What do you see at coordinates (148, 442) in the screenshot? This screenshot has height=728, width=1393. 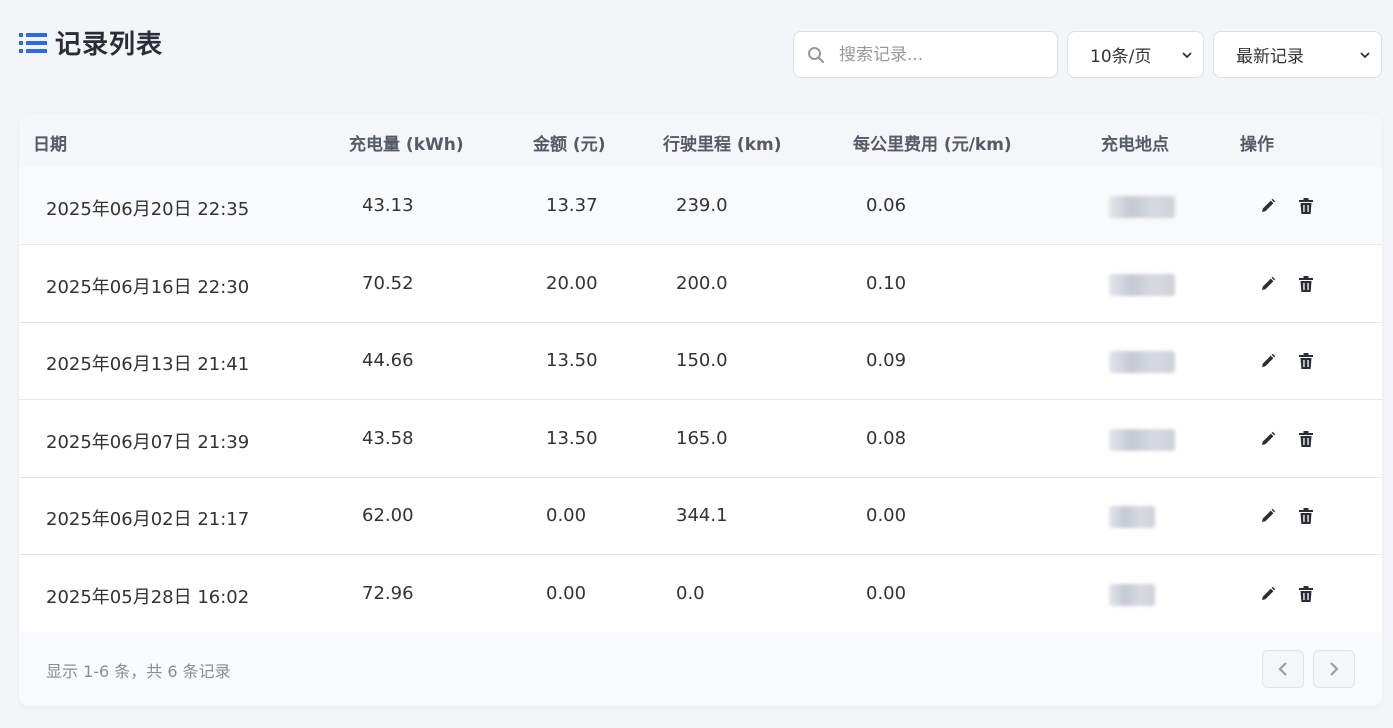 I see `cell-date: 2025年06月07日 21:39` at bounding box center [148, 442].